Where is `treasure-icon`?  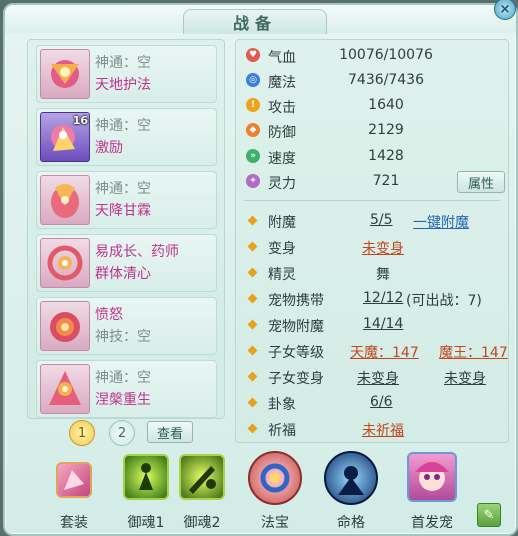
treasure-icon is located at coordinates (275, 478).